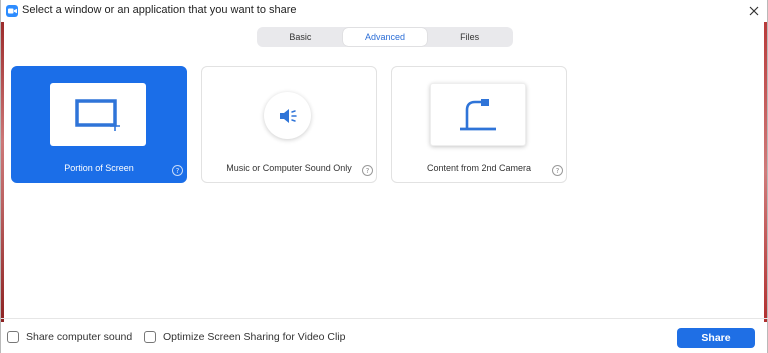  I want to click on option-computer-sound-only: Music or Computer Sound Only ?, so click(289, 124).